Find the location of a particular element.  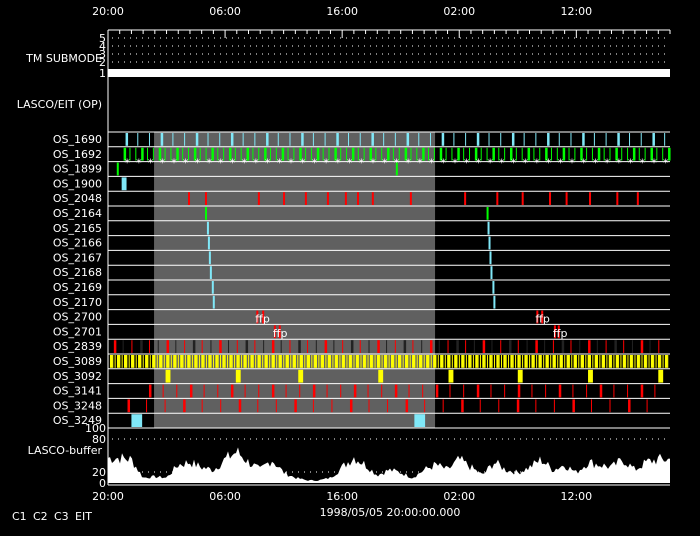

bottom-time-label: 12:00 is located at coordinates (576, 496).